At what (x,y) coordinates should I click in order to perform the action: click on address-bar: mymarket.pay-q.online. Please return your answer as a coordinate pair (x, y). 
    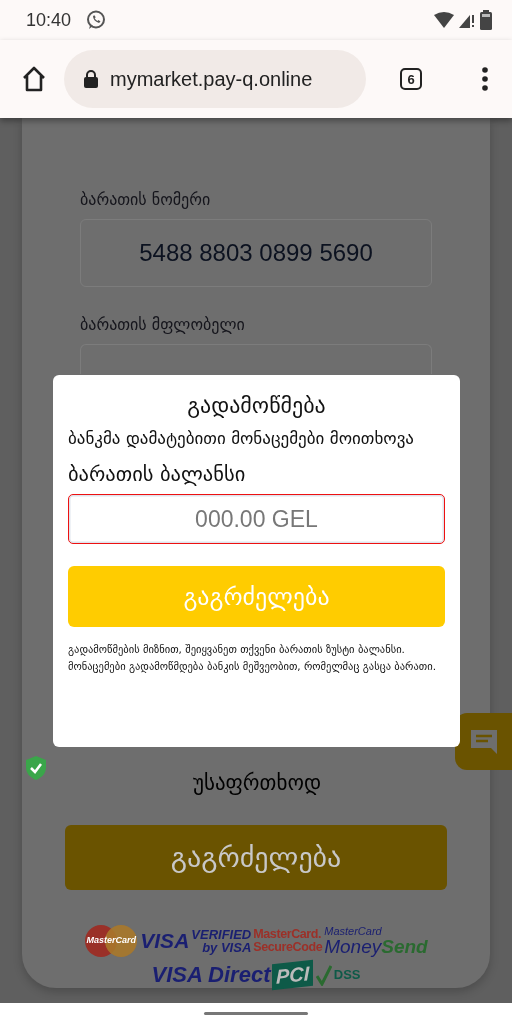
    Looking at the image, I should click on (215, 79).